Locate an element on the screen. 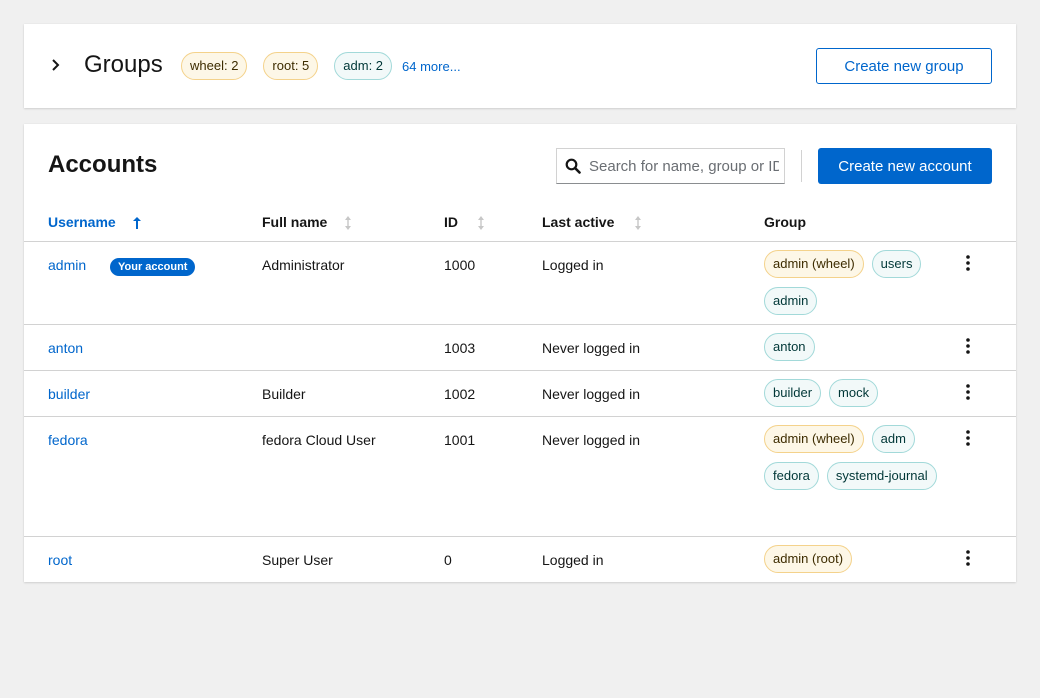 The image size is (1040, 698). account-search is located at coordinates (670, 166).